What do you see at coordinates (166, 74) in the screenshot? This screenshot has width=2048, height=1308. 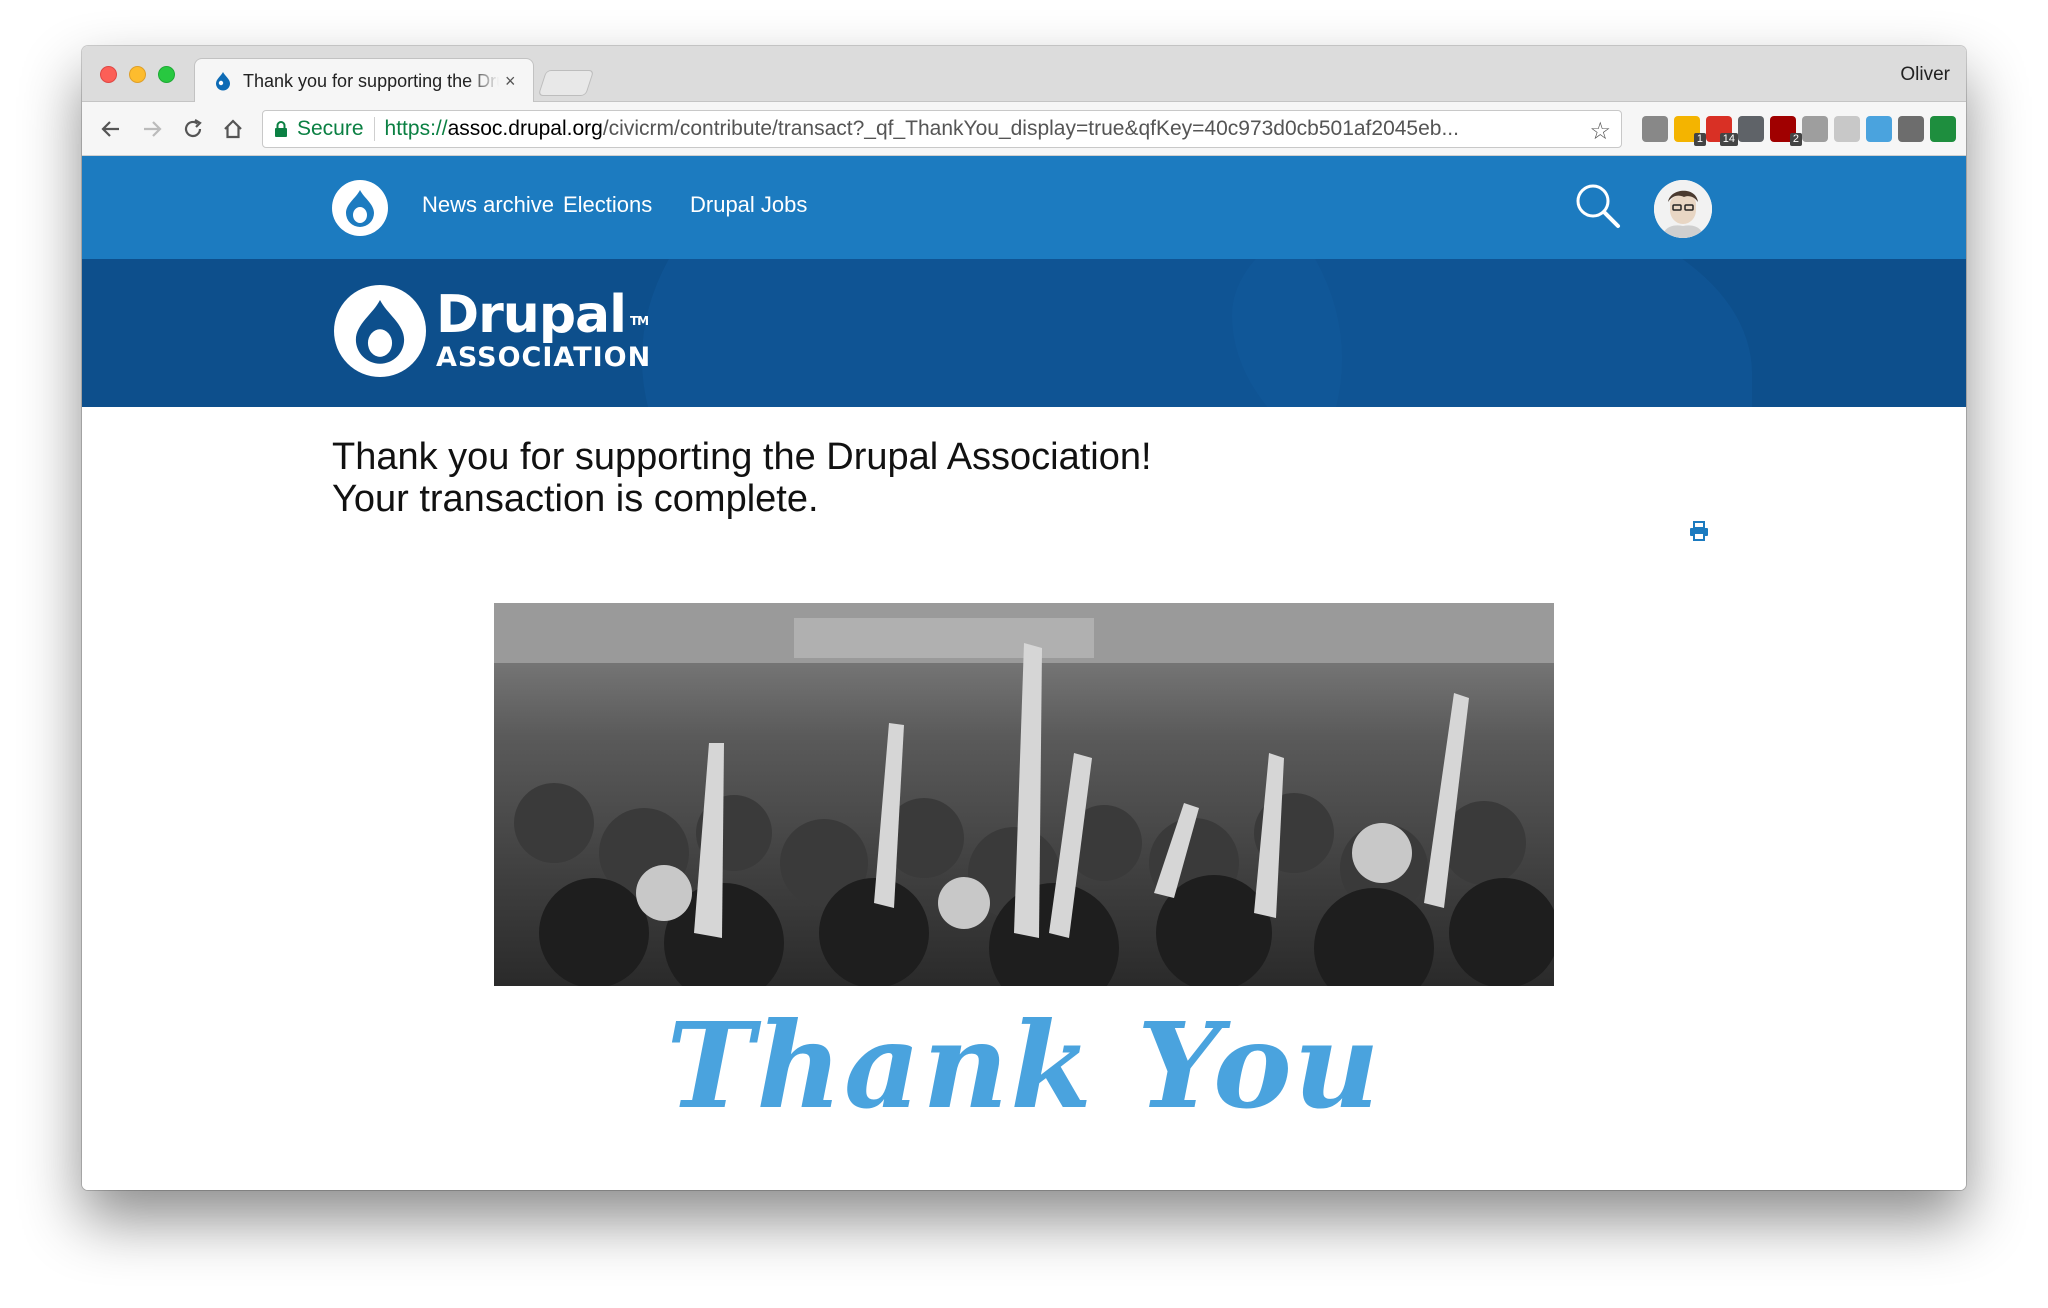 I see `zoom-window-button` at bounding box center [166, 74].